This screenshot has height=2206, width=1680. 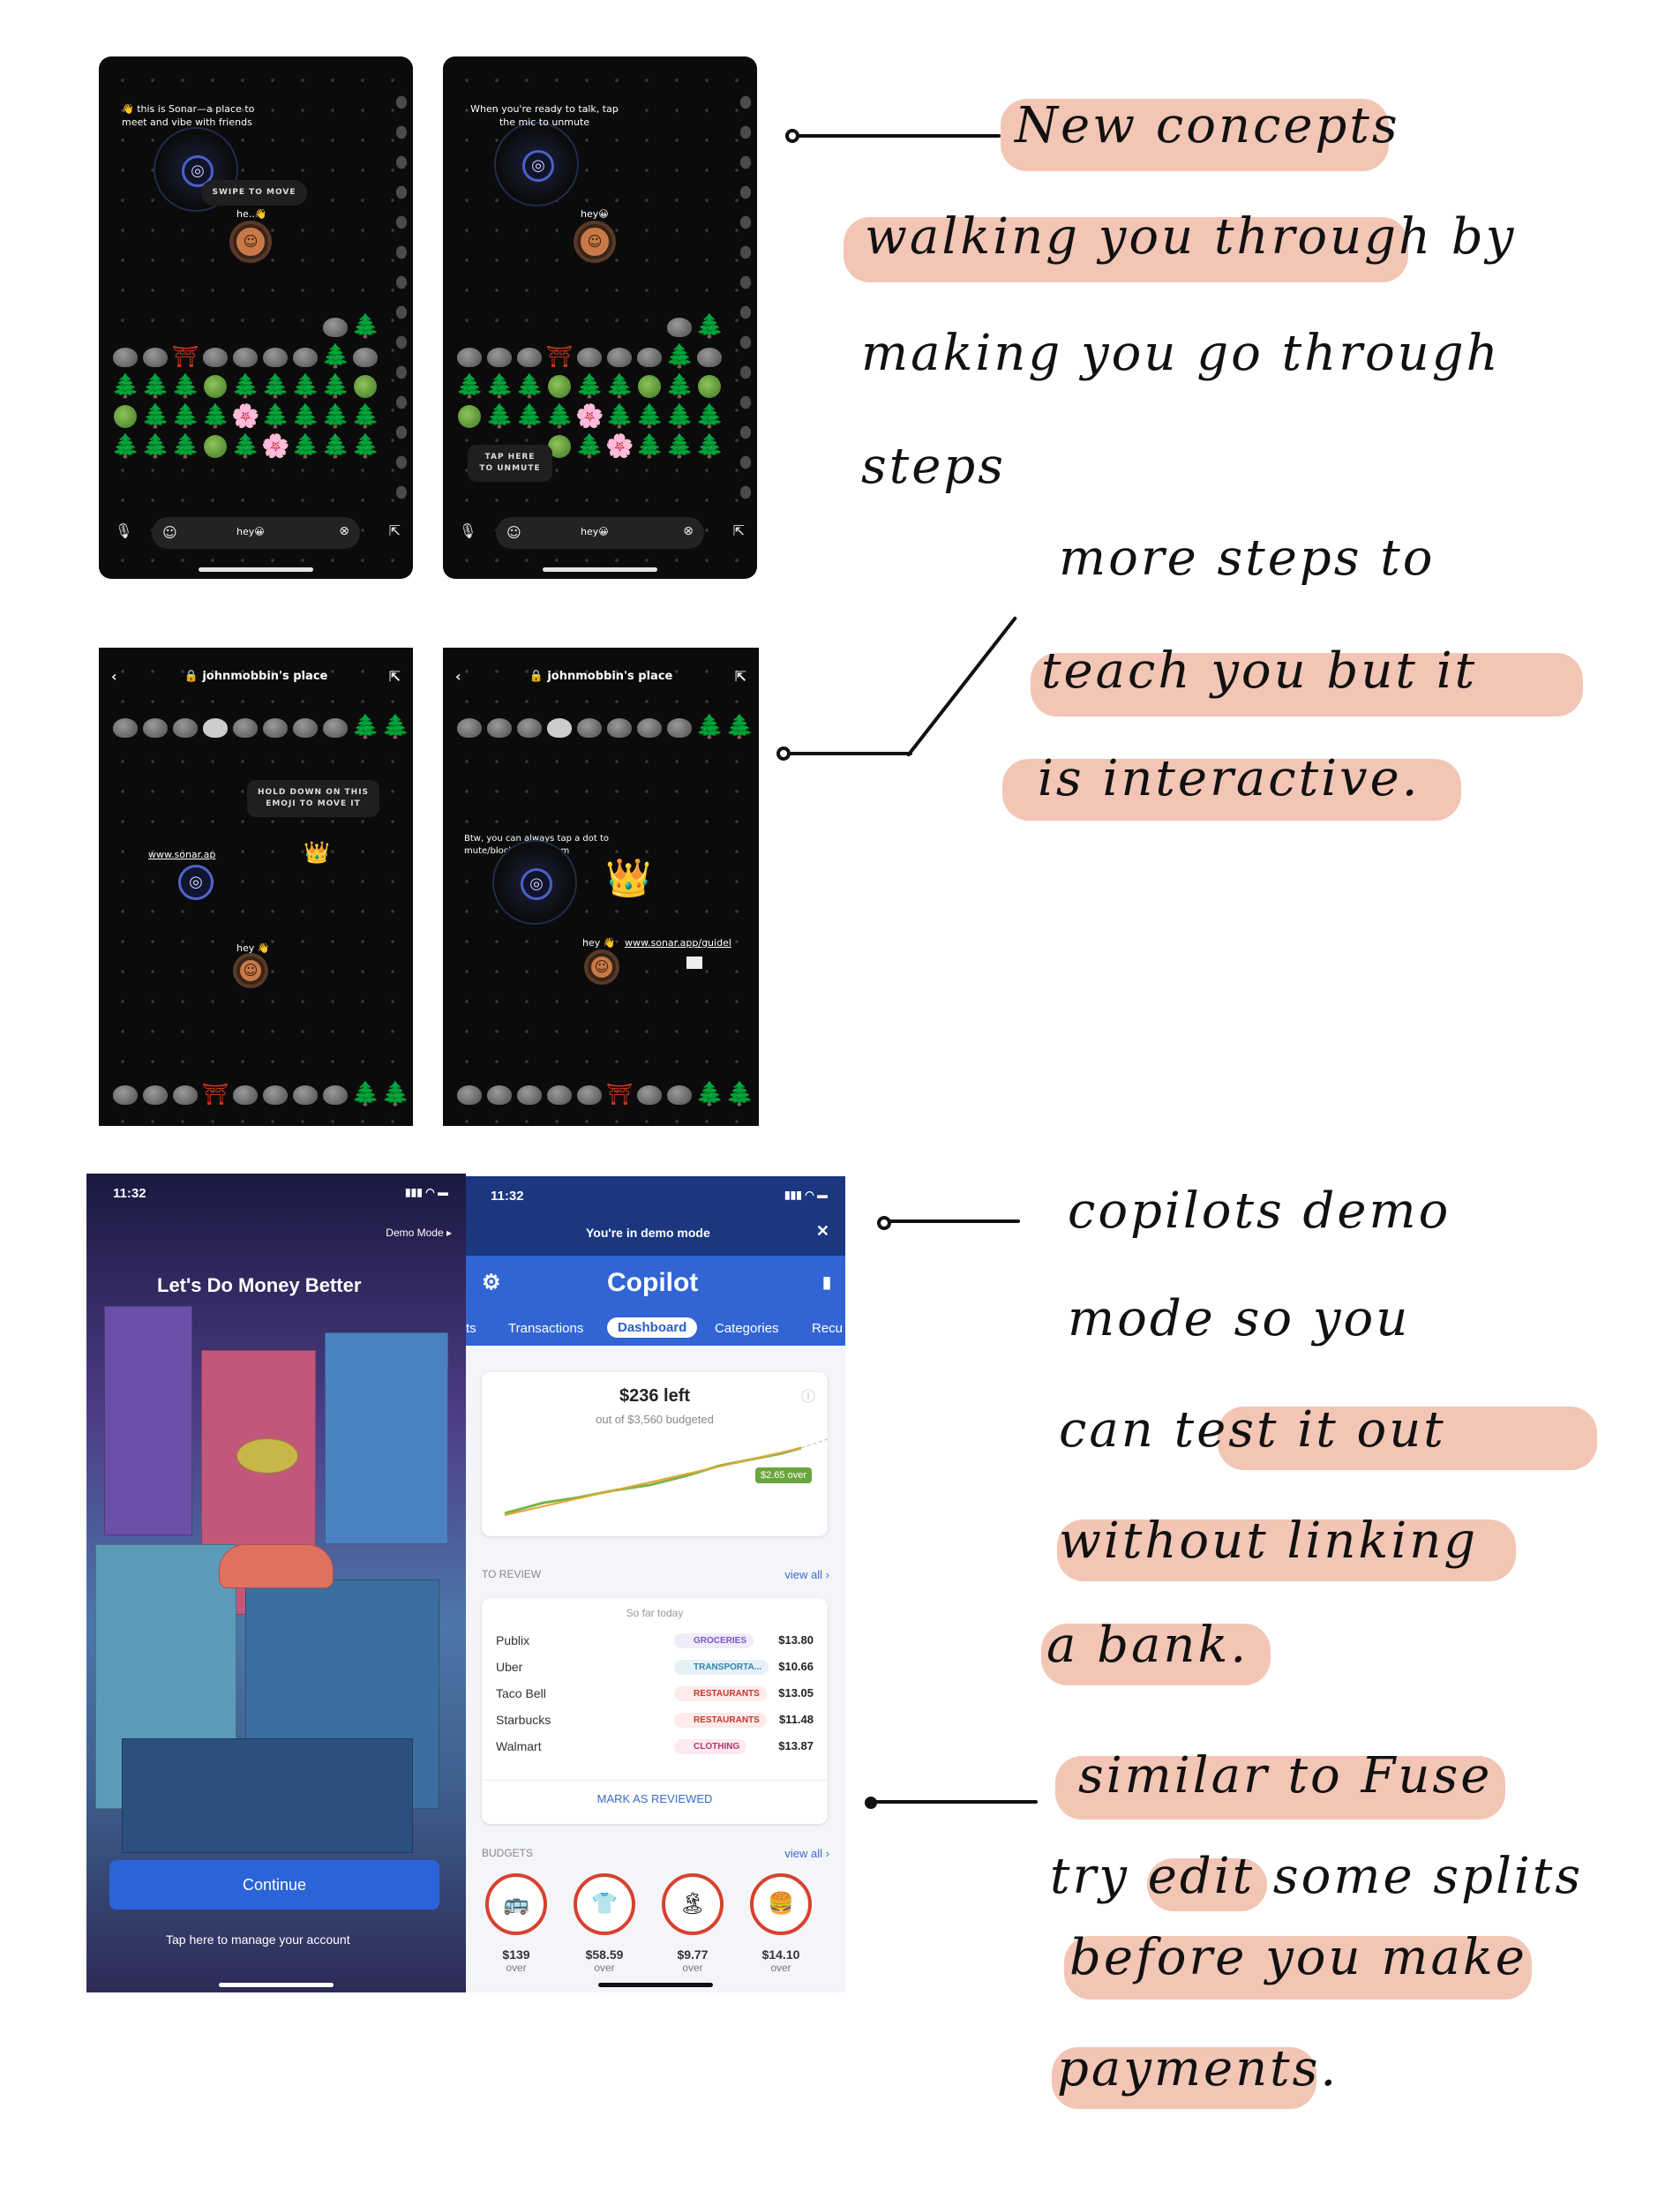 What do you see at coordinates (714, 1640) in the screenshot?
I see `category-badge: GROCERIES` at bounding box center [714, 1640].